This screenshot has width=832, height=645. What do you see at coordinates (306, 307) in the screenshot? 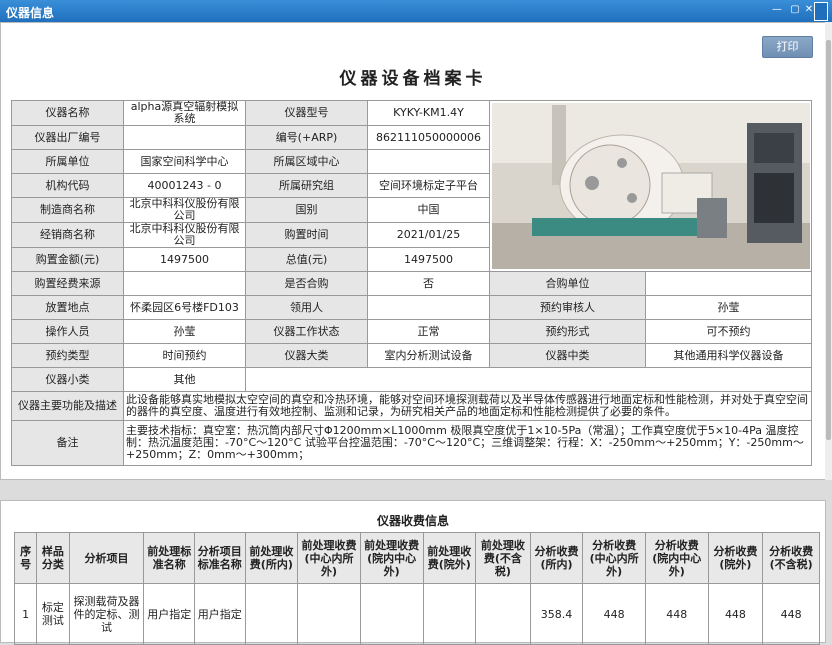
I see `receiver-label: 领用人` at bounding box center [306, 307].